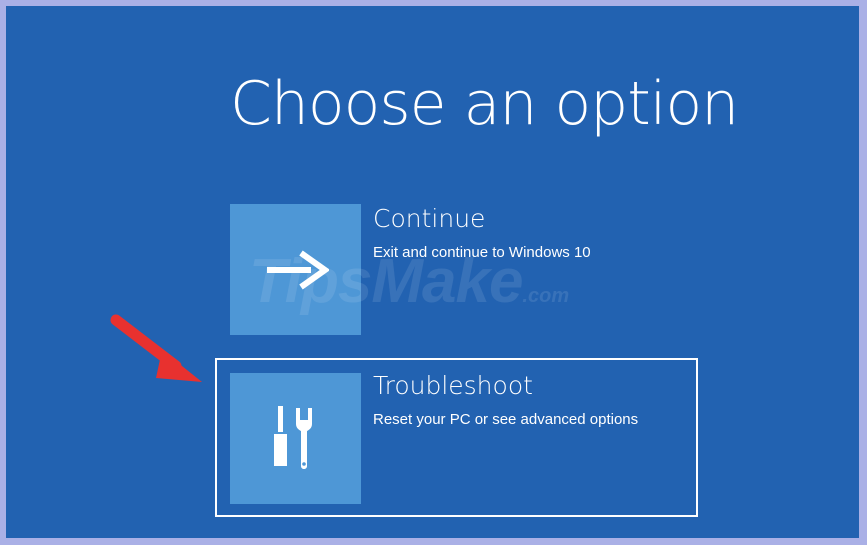  What do you see at coordinates (482, 252) in the screenshot?
I see `continue-description: Exit and continue to Windows 10` at bounding box center [482, 252].